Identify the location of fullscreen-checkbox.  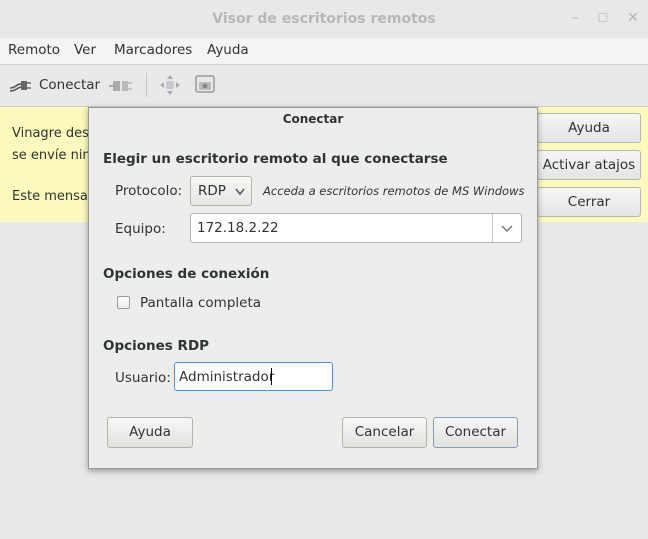
(123, 302).